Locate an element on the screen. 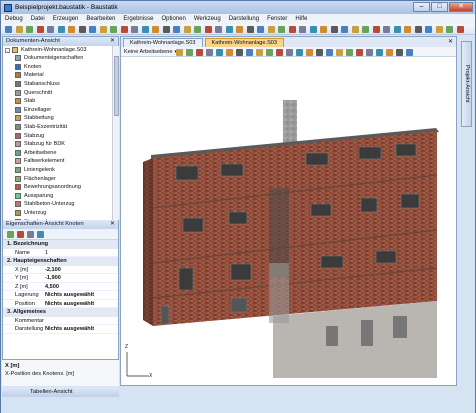 The width and height of the screenshot is (476, 413). menu-erzeugen: Erzeugen is located at coordinates (66, 19).